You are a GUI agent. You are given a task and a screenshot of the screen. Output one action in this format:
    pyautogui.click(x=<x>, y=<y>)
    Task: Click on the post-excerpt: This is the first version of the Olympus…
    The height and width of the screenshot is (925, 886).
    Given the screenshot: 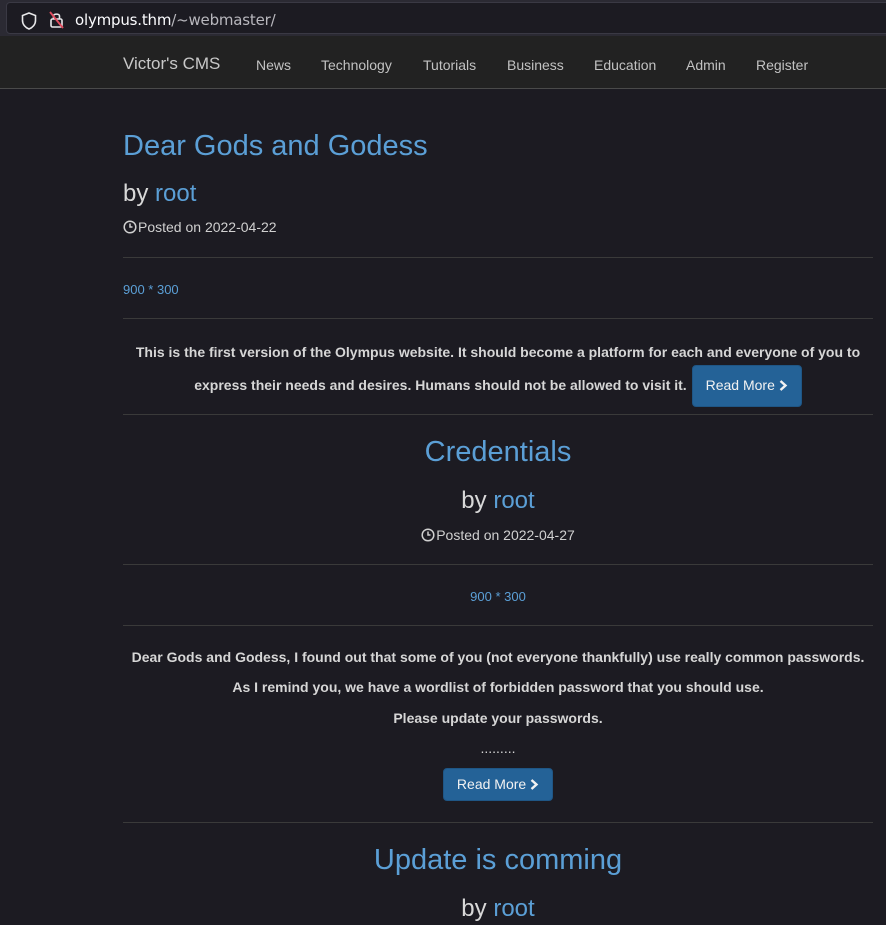 What is the action you would take?
    pyautogui.click(x=498, y=373)
    